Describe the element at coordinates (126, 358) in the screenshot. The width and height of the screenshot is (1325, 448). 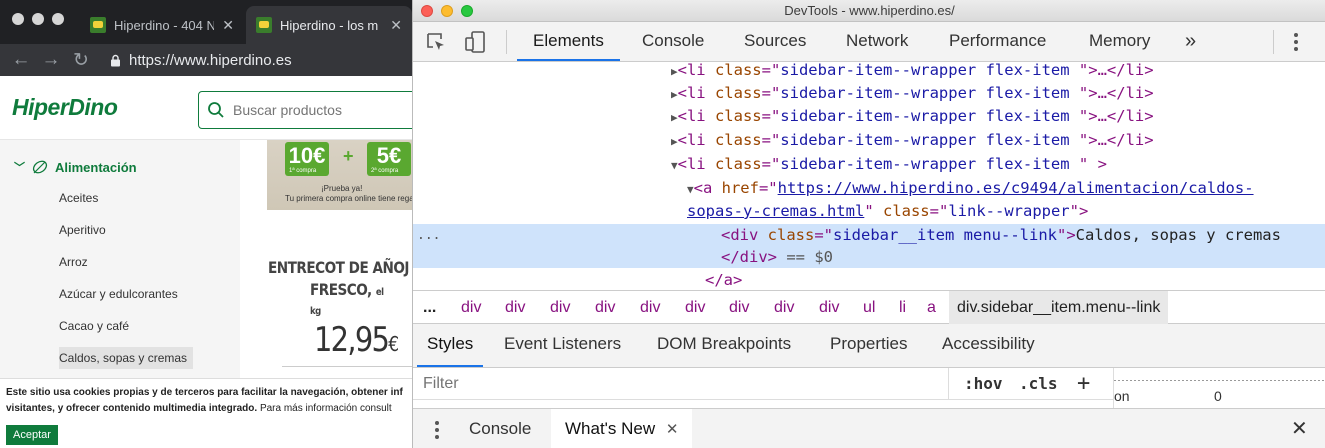
I see `sidebar-item-caldos: Caldos, sopas y cremas` at that location.